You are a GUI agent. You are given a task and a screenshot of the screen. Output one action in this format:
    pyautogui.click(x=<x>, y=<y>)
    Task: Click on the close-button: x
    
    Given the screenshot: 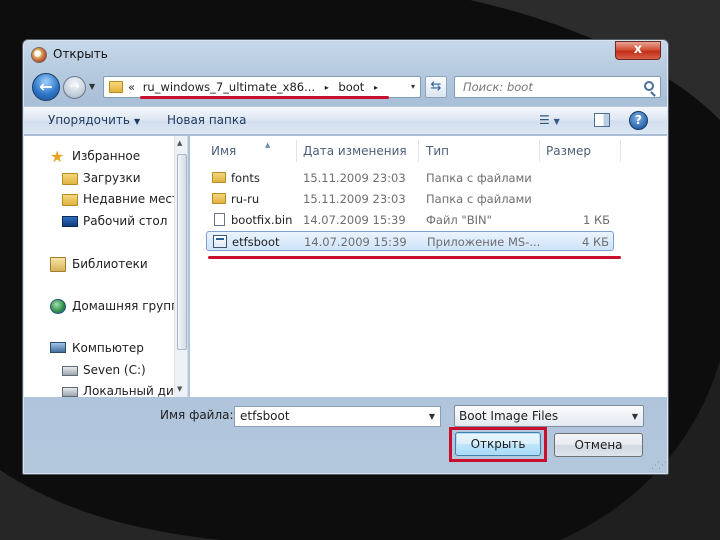 What is the action you would take?
    pyautogui.click(x=638, y=50)
    